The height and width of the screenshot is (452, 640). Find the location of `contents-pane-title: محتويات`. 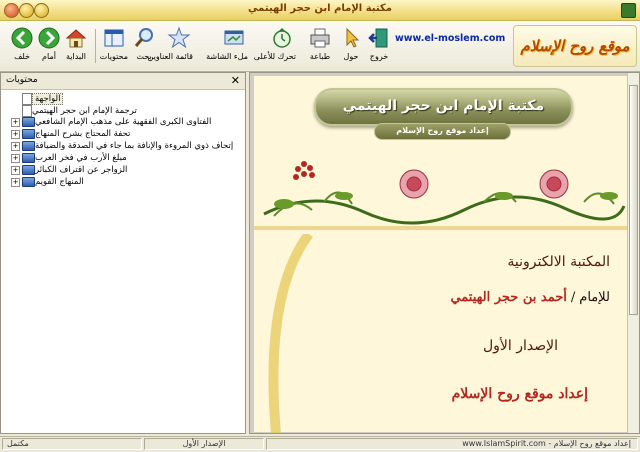

contents-pane-title: محتويات is located at coordinates (22, 80).